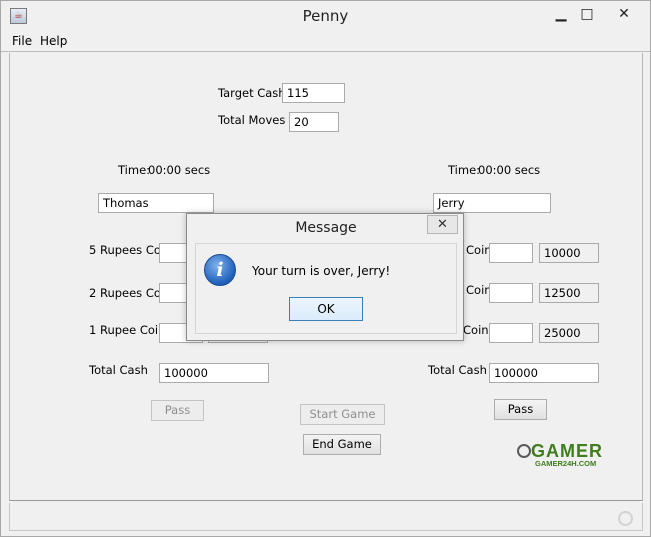 The image size is (651, 537). What do you see at coordinates (118, 370) in the screenshot?
I see `player1-total-cash-label: Total Cash` at bounding box center [118, 370].